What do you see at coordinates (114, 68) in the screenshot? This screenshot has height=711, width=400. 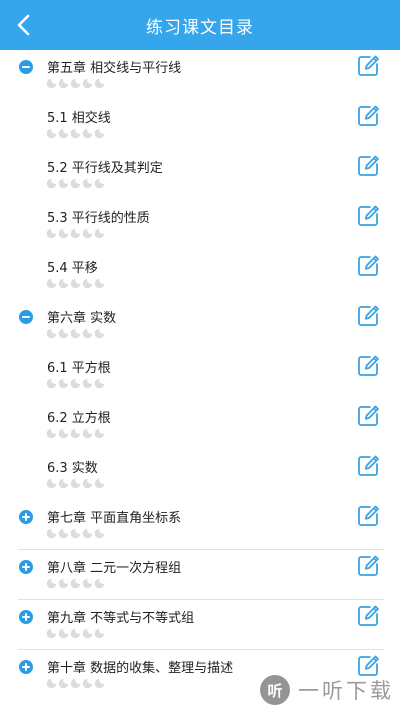 I see `row-title: 第五章 相交线与平行线` at bounding box center [114, 68].